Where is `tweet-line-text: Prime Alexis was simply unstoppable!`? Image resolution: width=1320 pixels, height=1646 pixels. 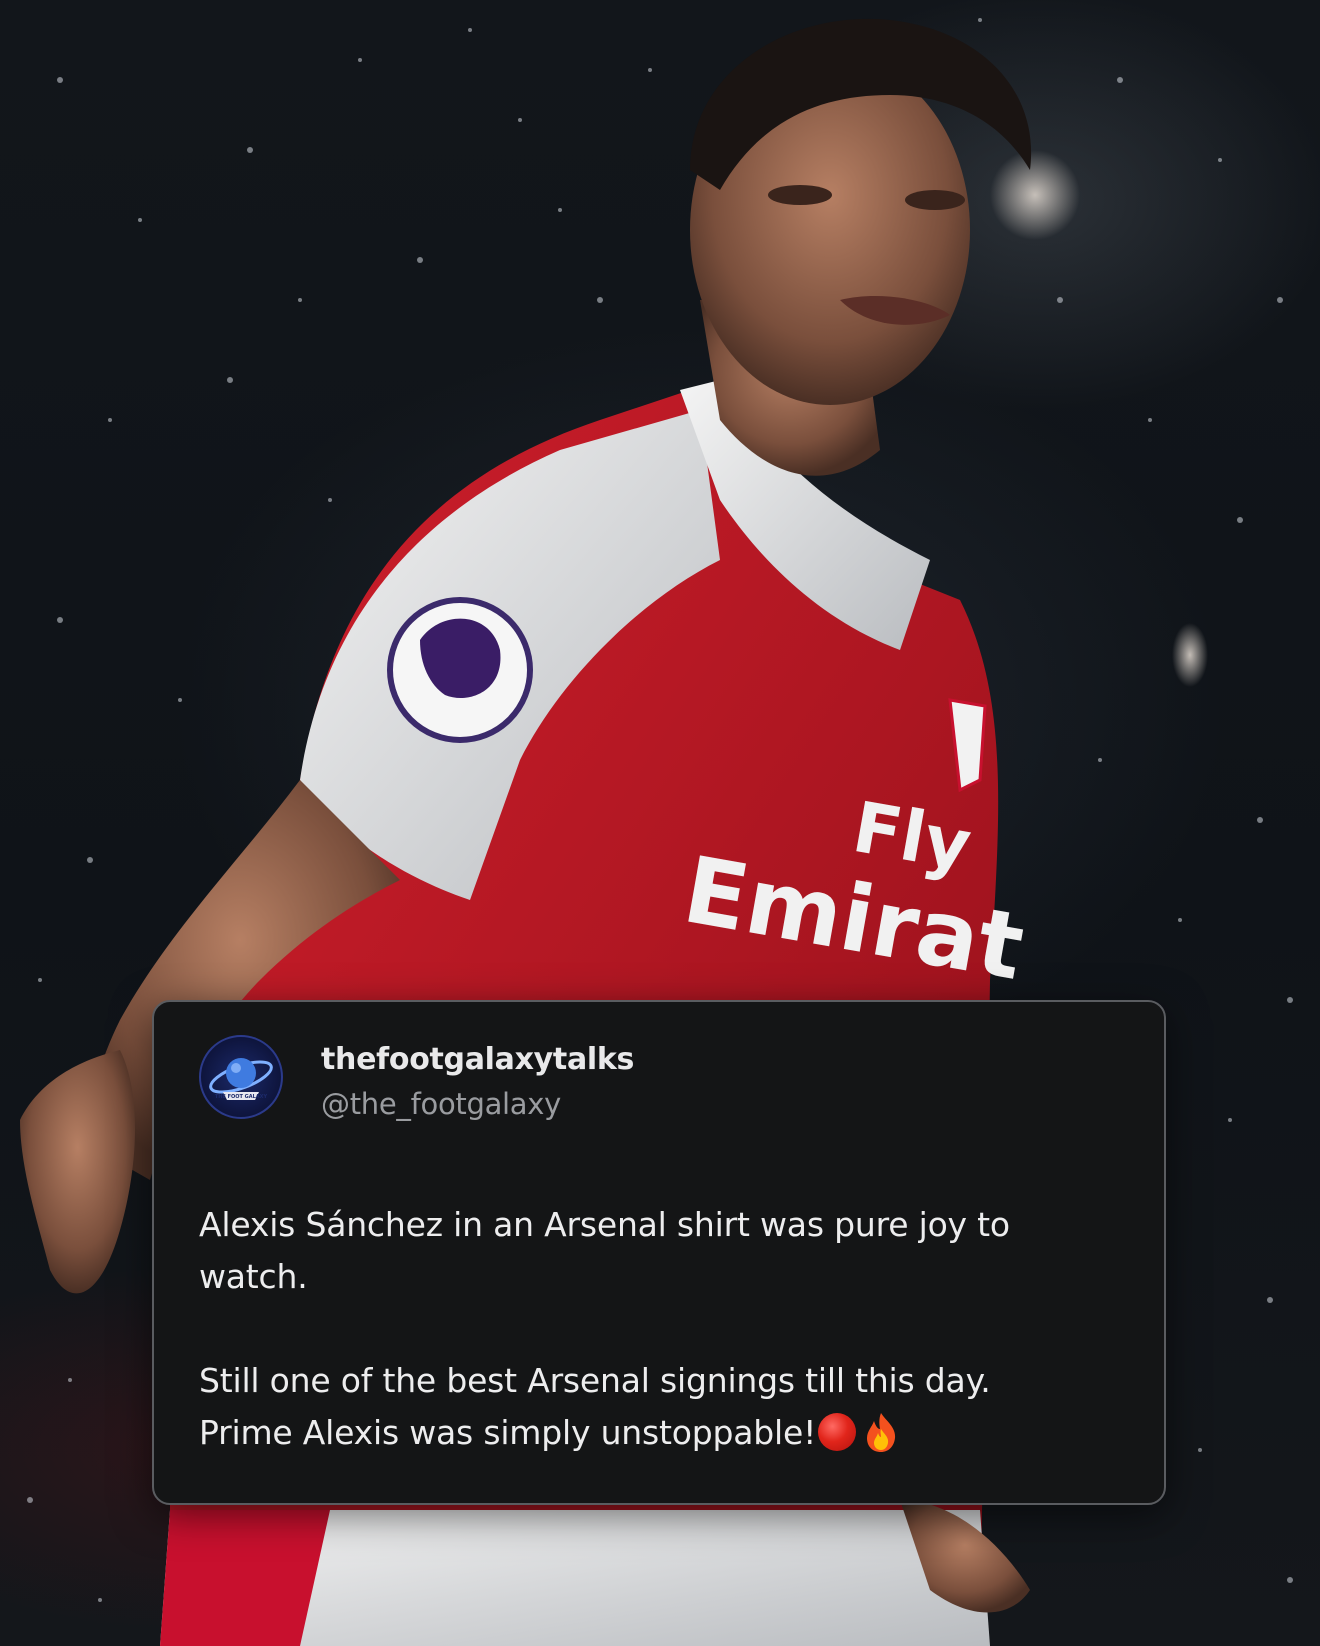 tweet-line-text: Prime Alexis was simply unstoppable! is located at coordinates (508, 1432).